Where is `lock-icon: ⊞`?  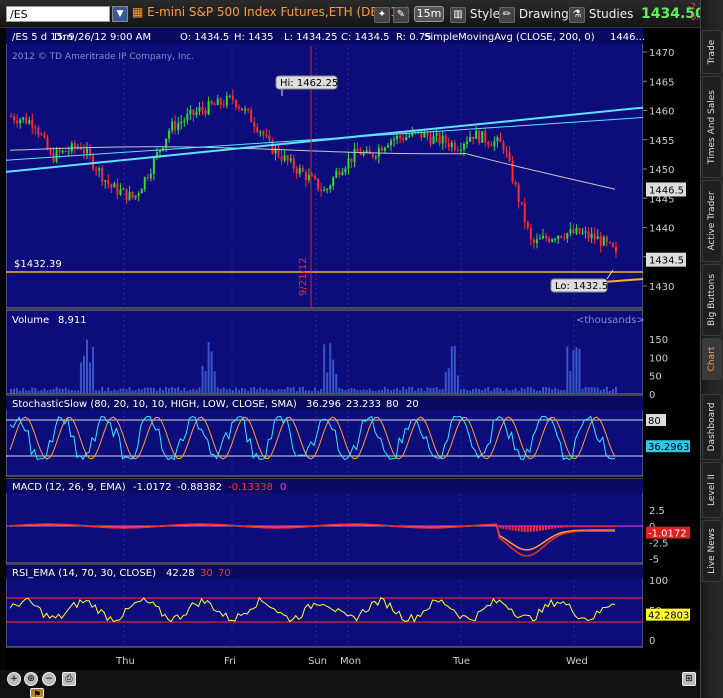
lock-icon: ⊞ is located at coordinates (689, 679).